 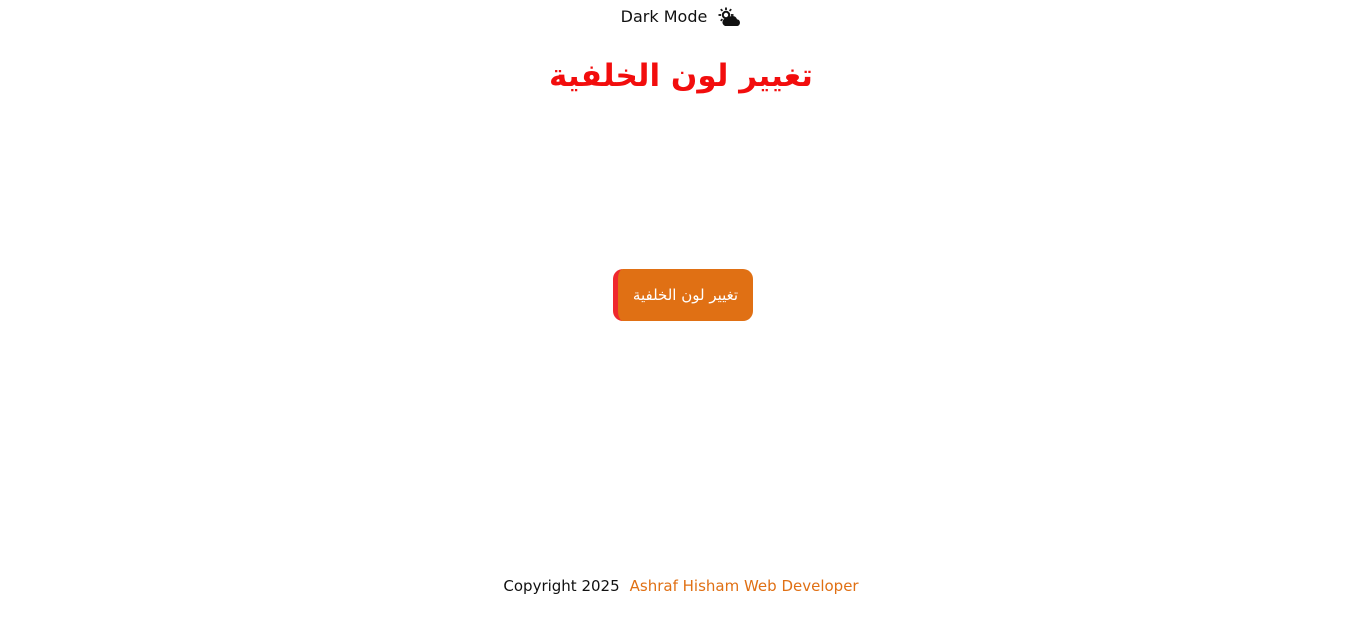 What do you see at coordinates (744, 586) in the screenshot?
I see `author-link: Ashraf Hisham Web Developer` at bounding box center [744, 586].